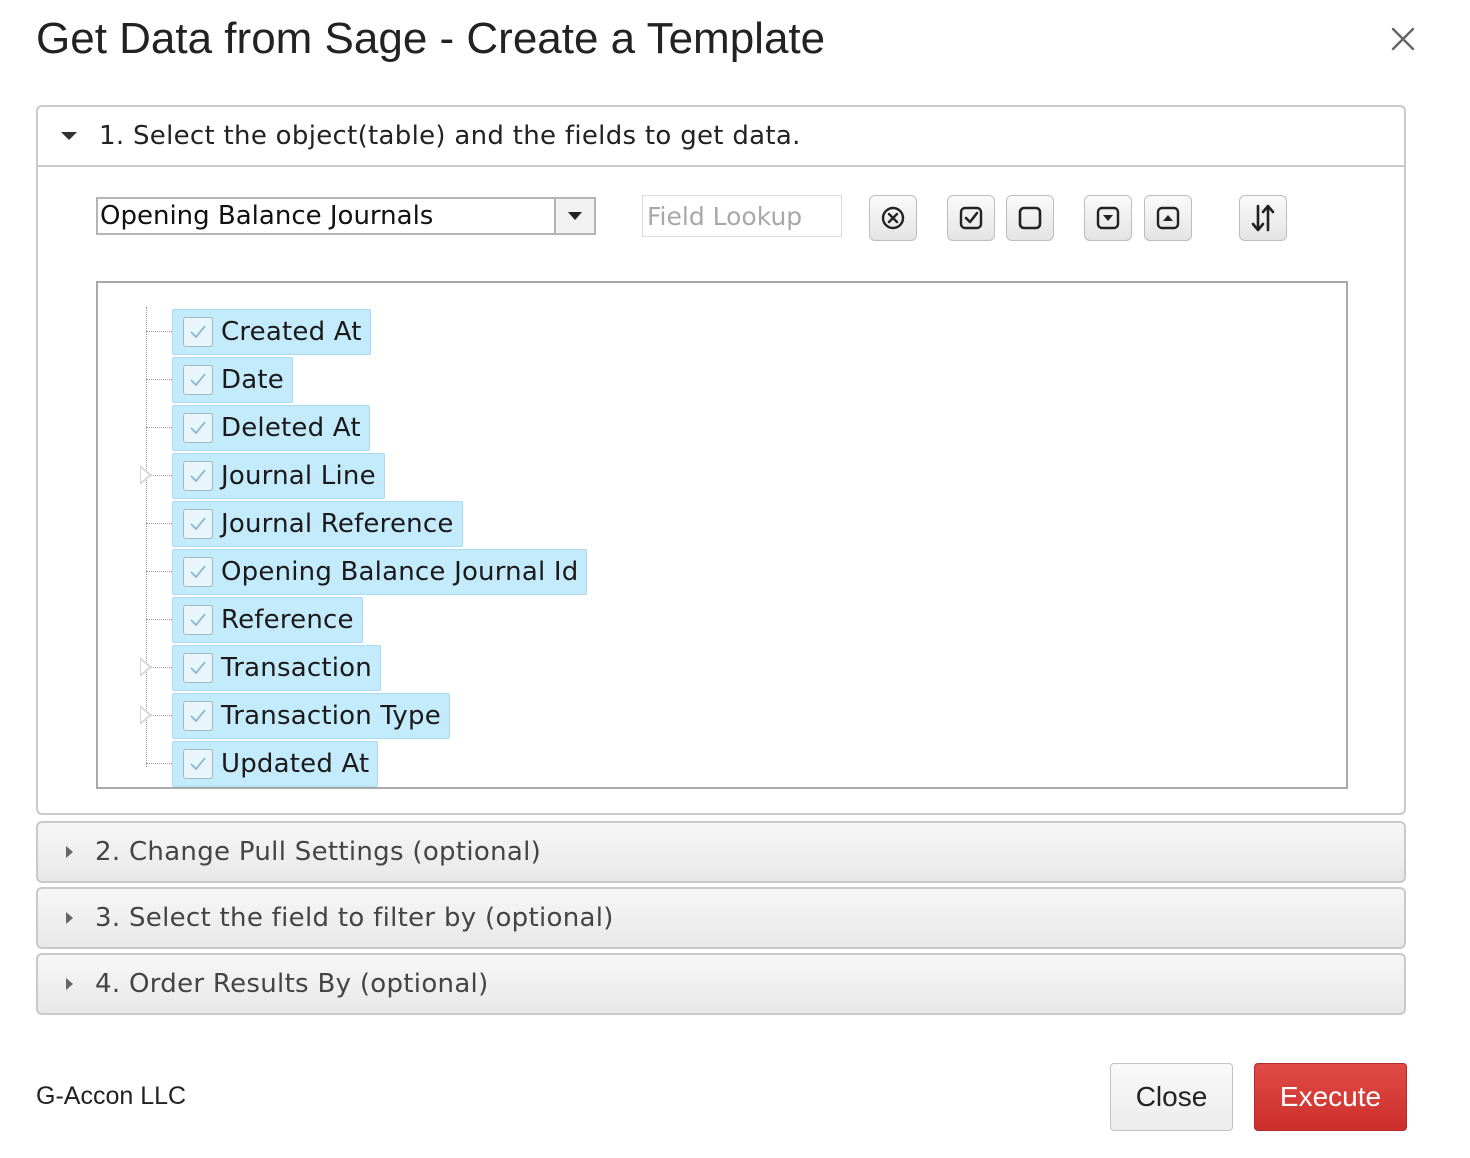 Image resolution: width=1470 pixels, height=1158 pixels. I want to click on section-order-results: 4. Order Results By (optional), so click(721, 984).